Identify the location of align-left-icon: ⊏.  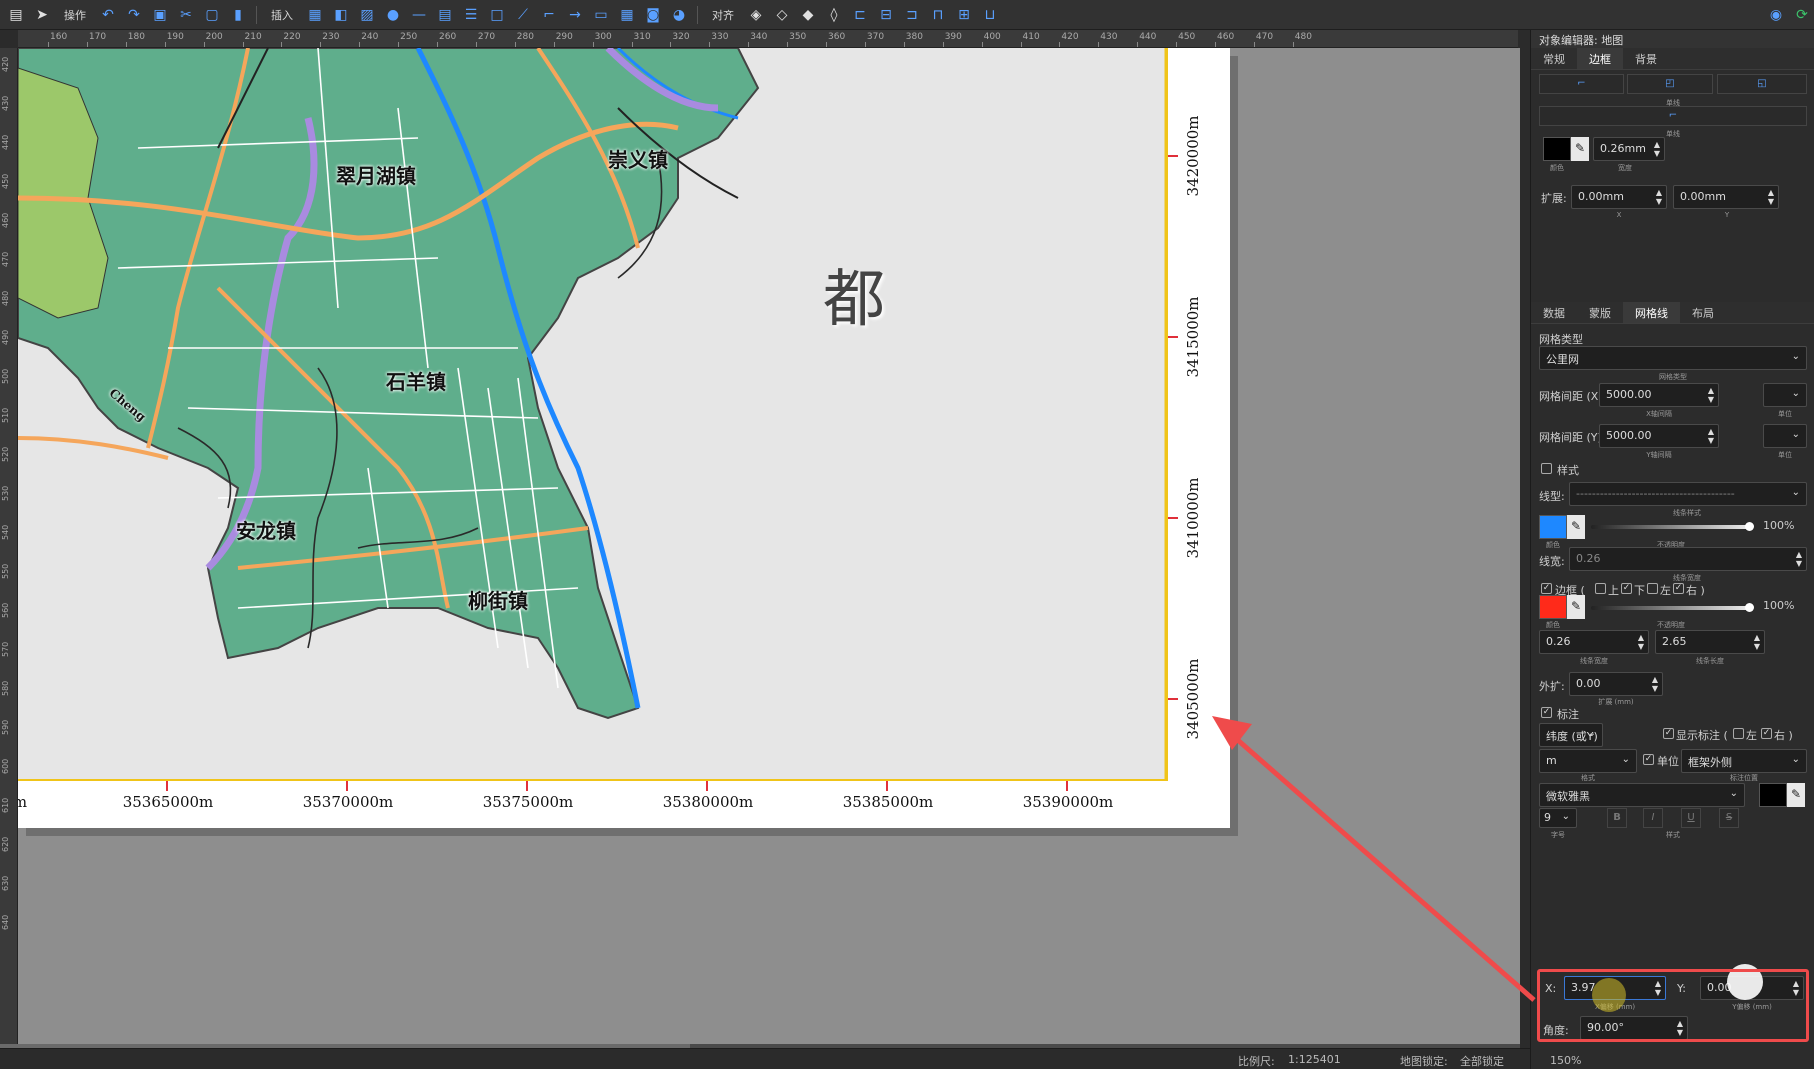
(860, 15).